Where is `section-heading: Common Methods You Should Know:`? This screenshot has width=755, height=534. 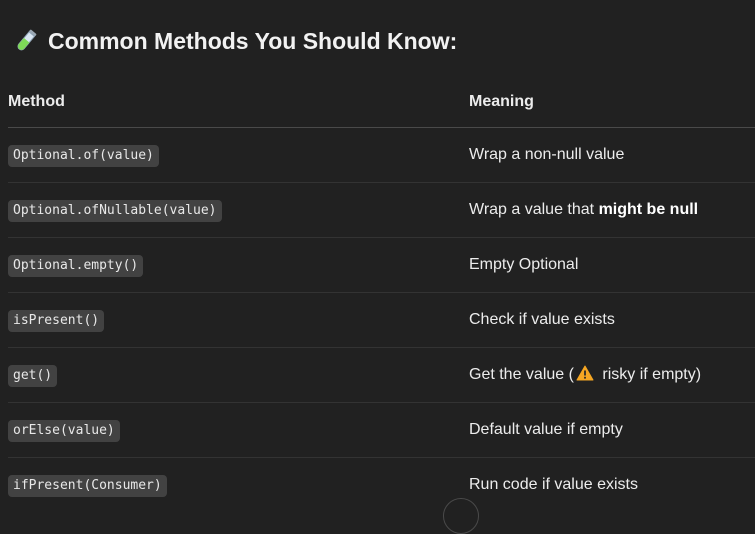 section-heading: Common Methods You Should Know: is located at coordinates (234, 41).